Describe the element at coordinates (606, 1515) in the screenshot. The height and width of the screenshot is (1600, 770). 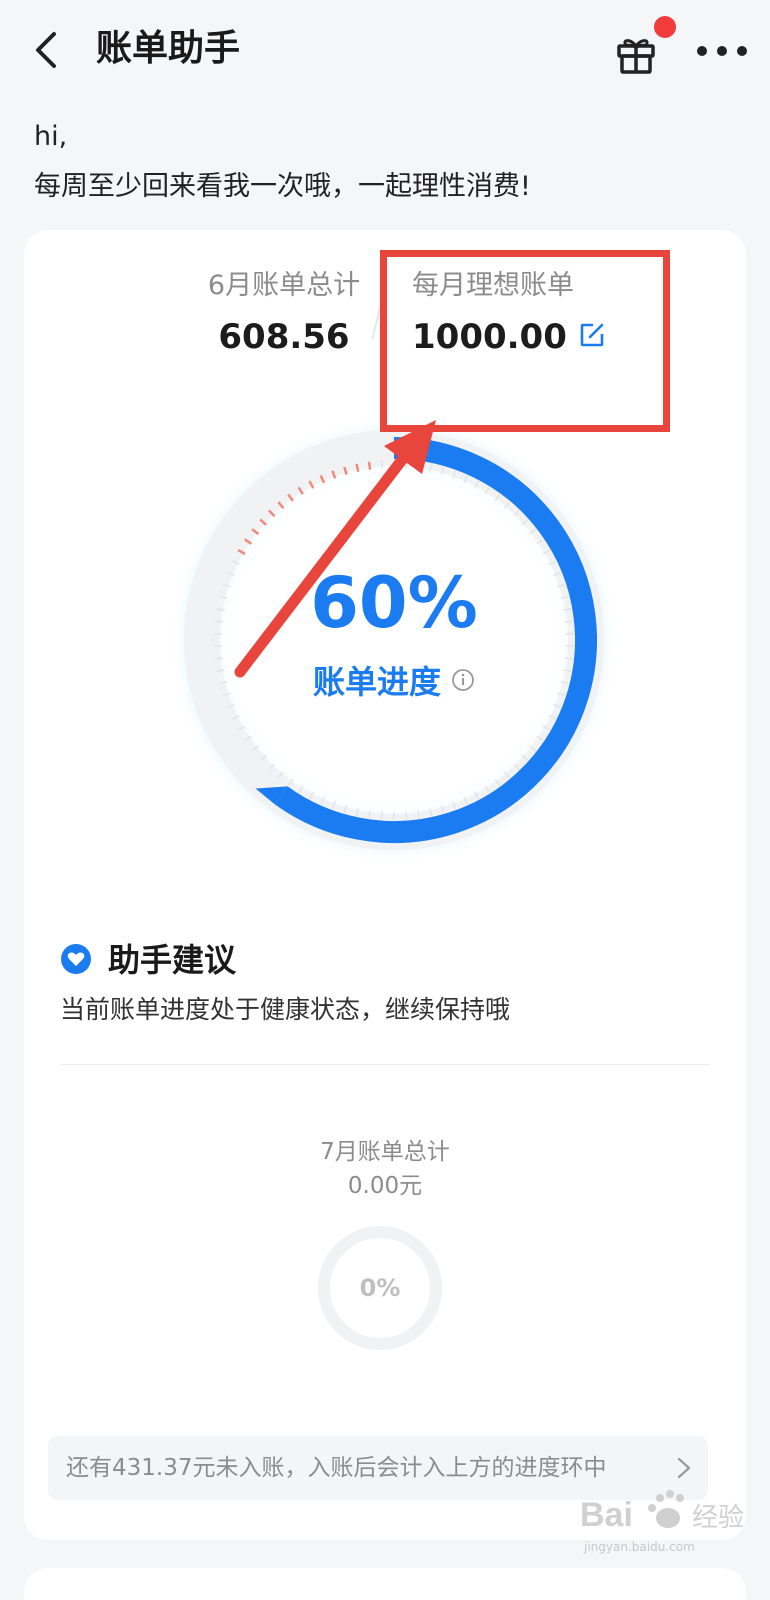
I see `svg-text: Bai` at that location.